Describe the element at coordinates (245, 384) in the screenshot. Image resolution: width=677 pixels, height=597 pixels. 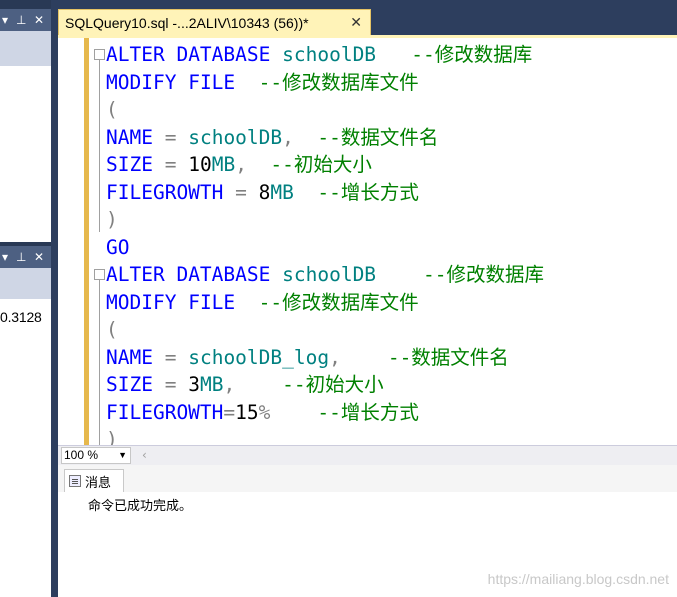
I see `code-line: SIZE = 3MB, --初始大小` at that location.